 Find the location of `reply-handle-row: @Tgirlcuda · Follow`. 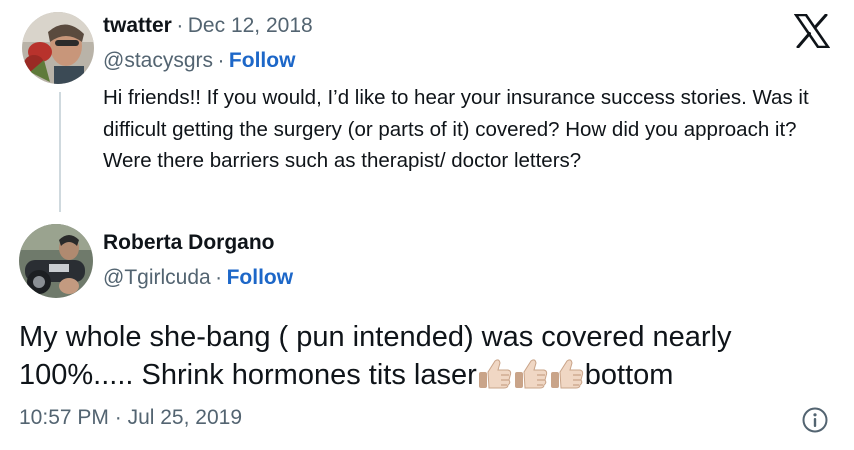

reply-handle-row: @Tgirlcuda · Follow is located at coordinates (198, 278).